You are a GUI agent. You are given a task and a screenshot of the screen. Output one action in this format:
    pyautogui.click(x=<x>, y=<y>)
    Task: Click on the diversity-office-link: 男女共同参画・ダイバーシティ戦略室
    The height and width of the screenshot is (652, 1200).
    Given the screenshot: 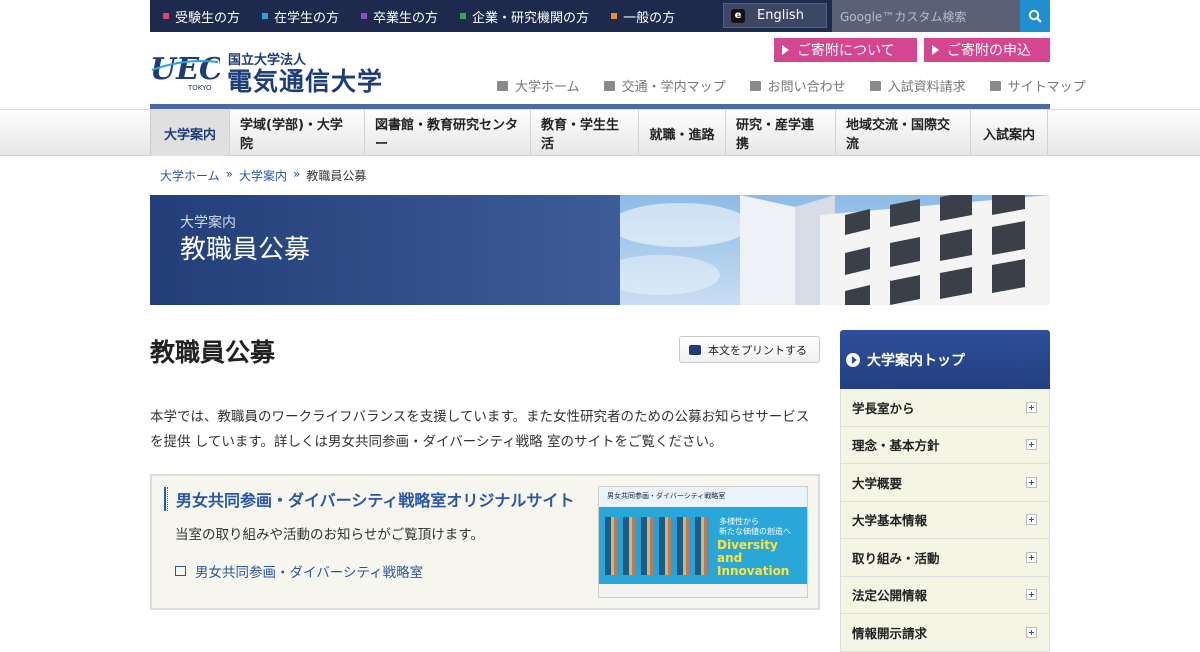 What is the action you would take?
    pyautogui.click(x=299, y=571)
    